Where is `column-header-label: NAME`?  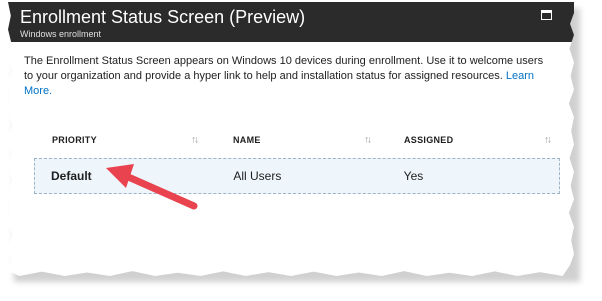
column-header-label: NAME is located at coordinates (247, 140).